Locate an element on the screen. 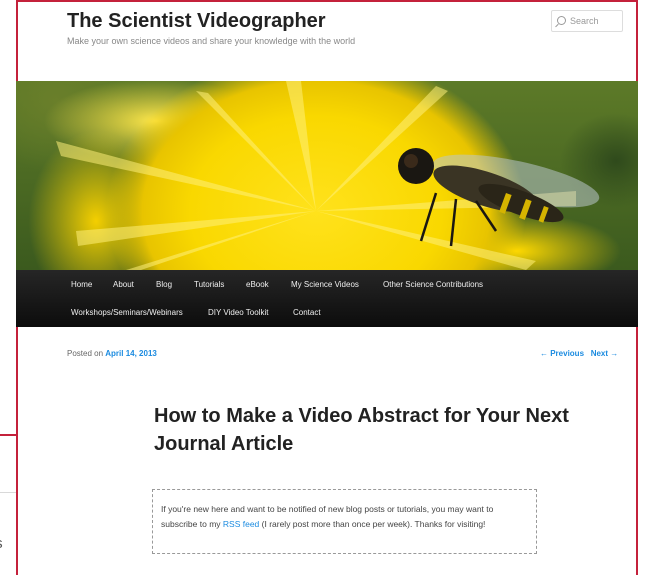 The height and width of the screenshot is (575, 653). nav-contact: Contact is located at coordinates (307, 312).